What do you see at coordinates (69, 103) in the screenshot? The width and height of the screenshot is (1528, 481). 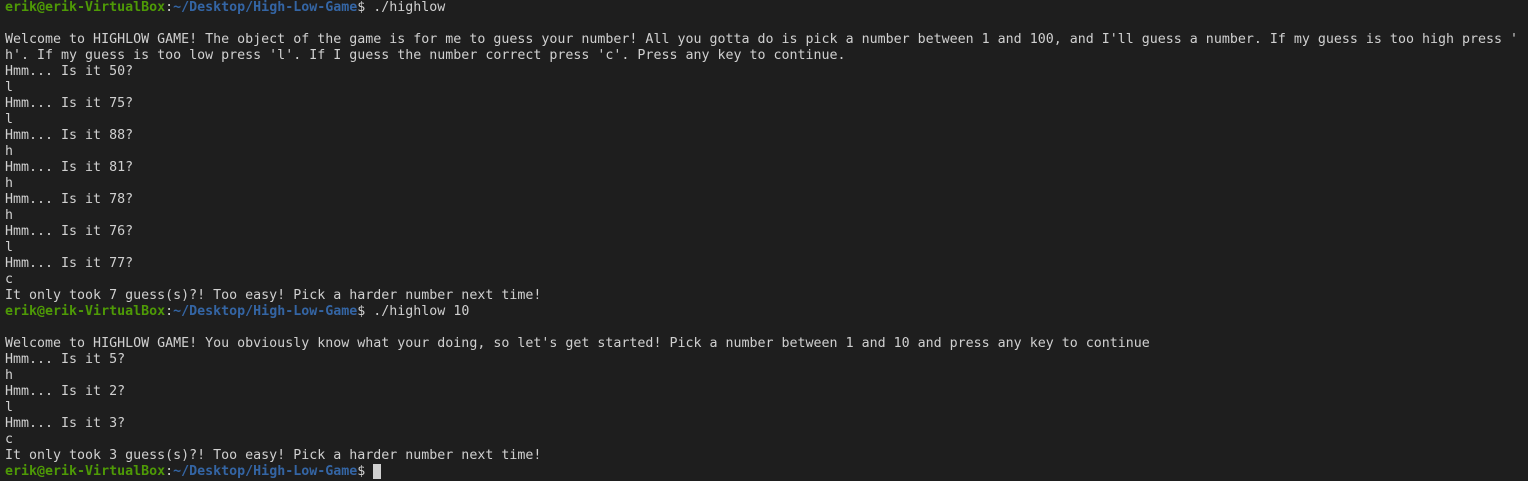 I see `output-line: Hmm... Is it 75?` at bounding box center [69, 103].